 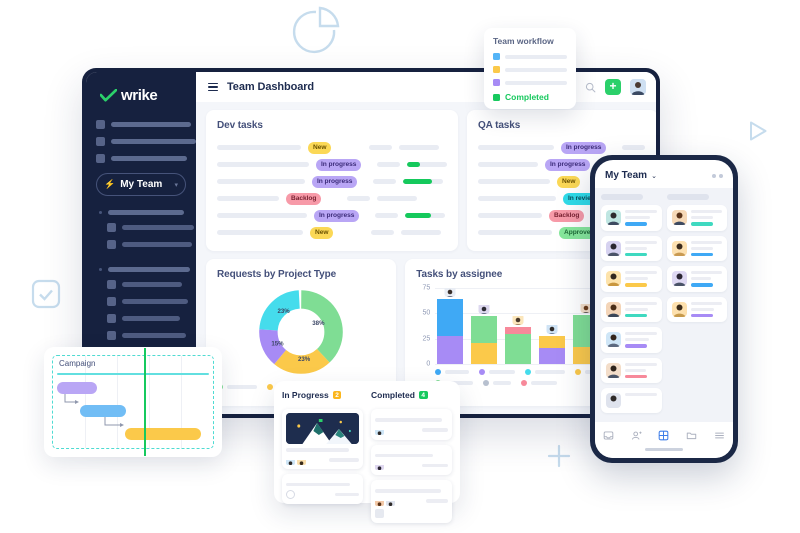 What do you see at coordinates (301, 333) in the screenshot?
I see `donut-chart: 38% 23% 15% 23%` at bounding box center [301, 333].